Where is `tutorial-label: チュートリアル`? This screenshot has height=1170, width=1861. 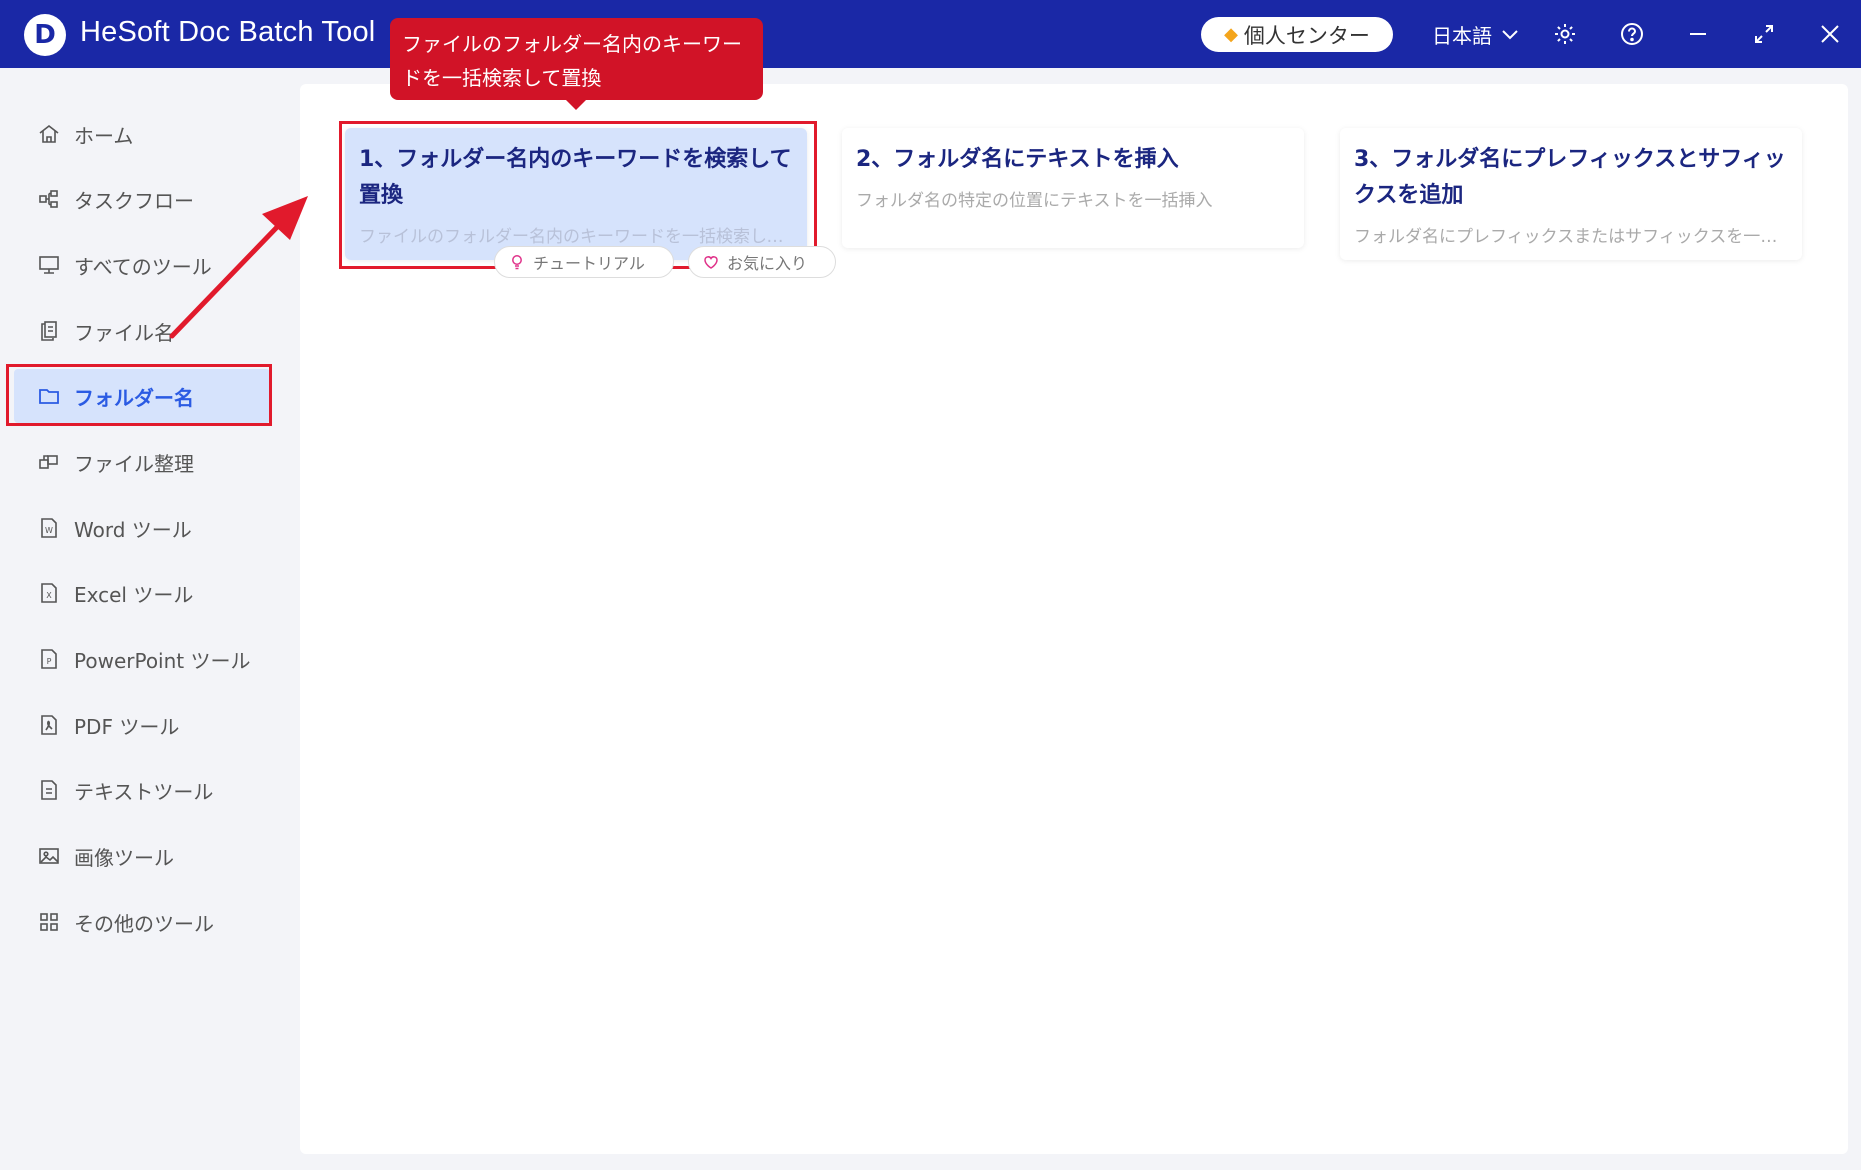
tutorial-label: チュートリアル is located at coordinates (589, 263).